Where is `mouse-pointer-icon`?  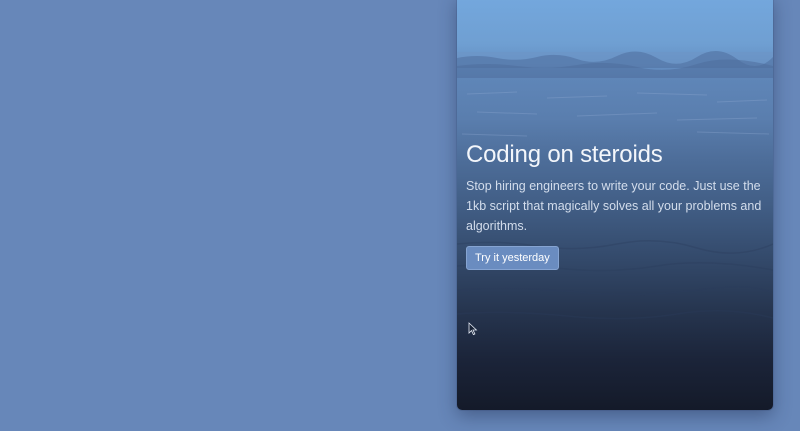
mouse-pointer-icon is located at coordinates (473, 329).